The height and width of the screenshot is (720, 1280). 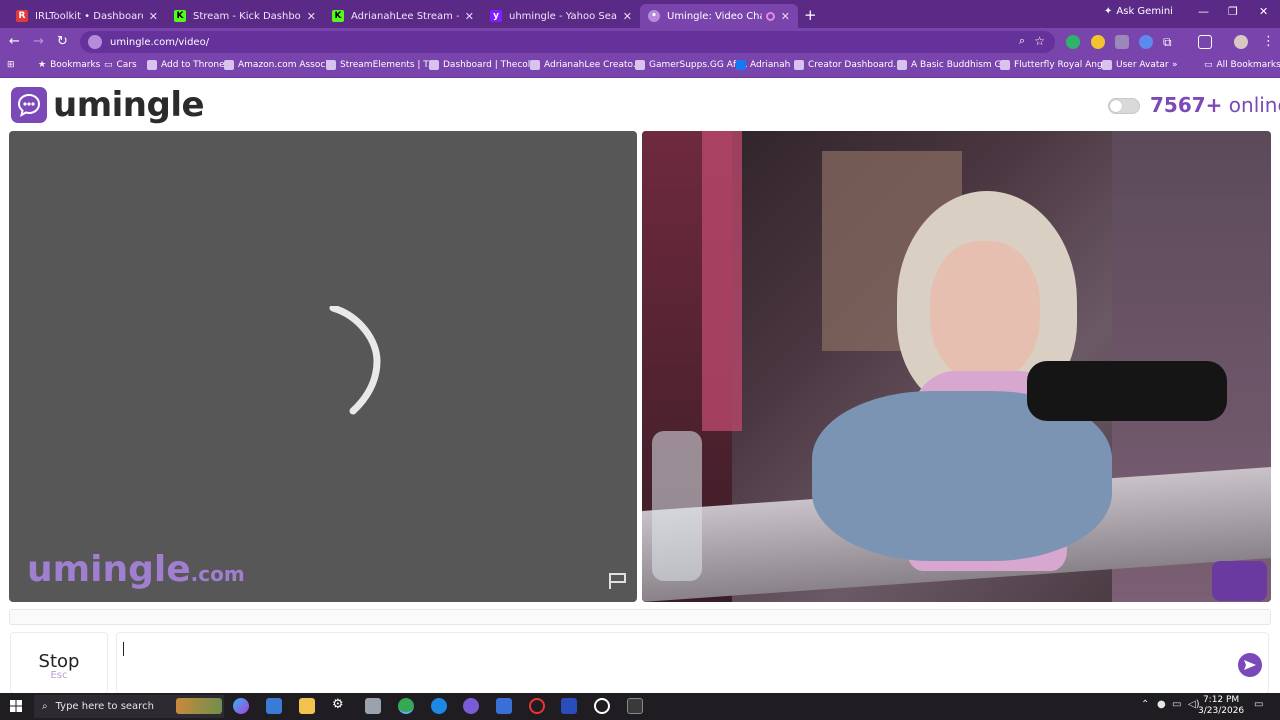 What do you see at coordinates (1258, 704) in the screenshot?
I see `notification-icon: ▭` at bounding box center [1258, 704].